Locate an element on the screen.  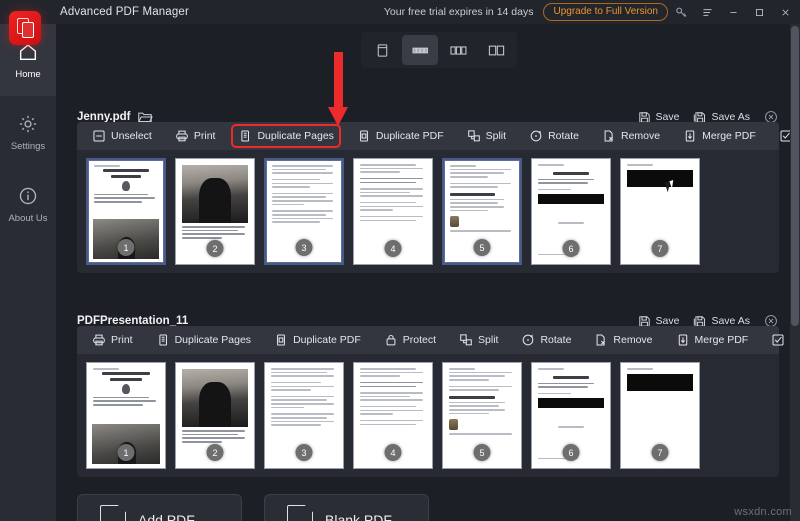
view-mode-list is located at coordinates (420, 50).